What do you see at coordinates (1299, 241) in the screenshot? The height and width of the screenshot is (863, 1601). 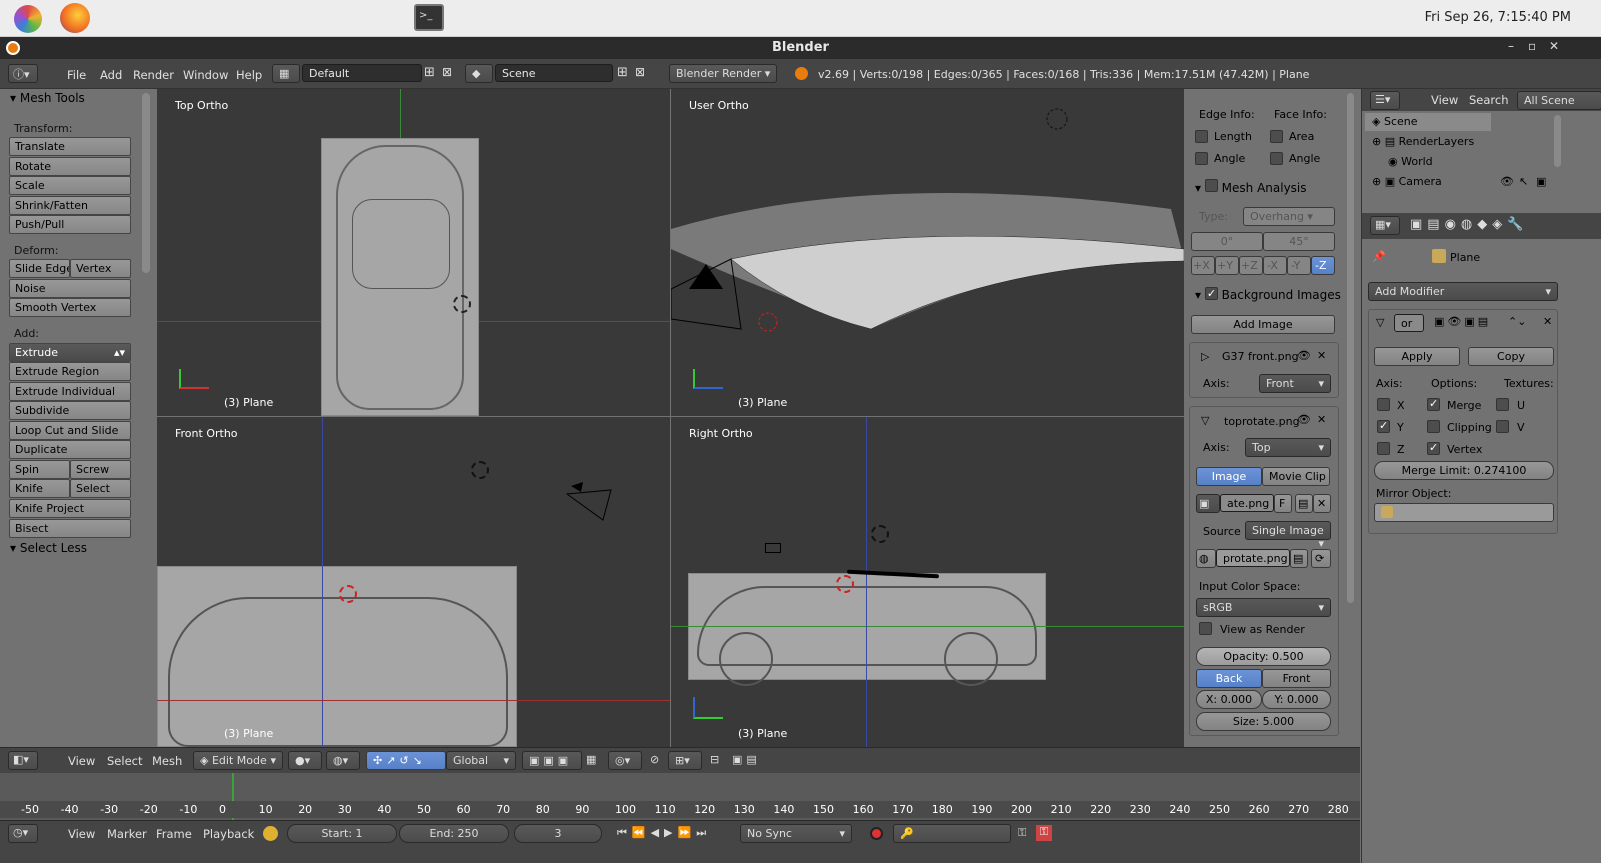 I see `max-angle-field: 45°` at bounding box center [1299, 241].